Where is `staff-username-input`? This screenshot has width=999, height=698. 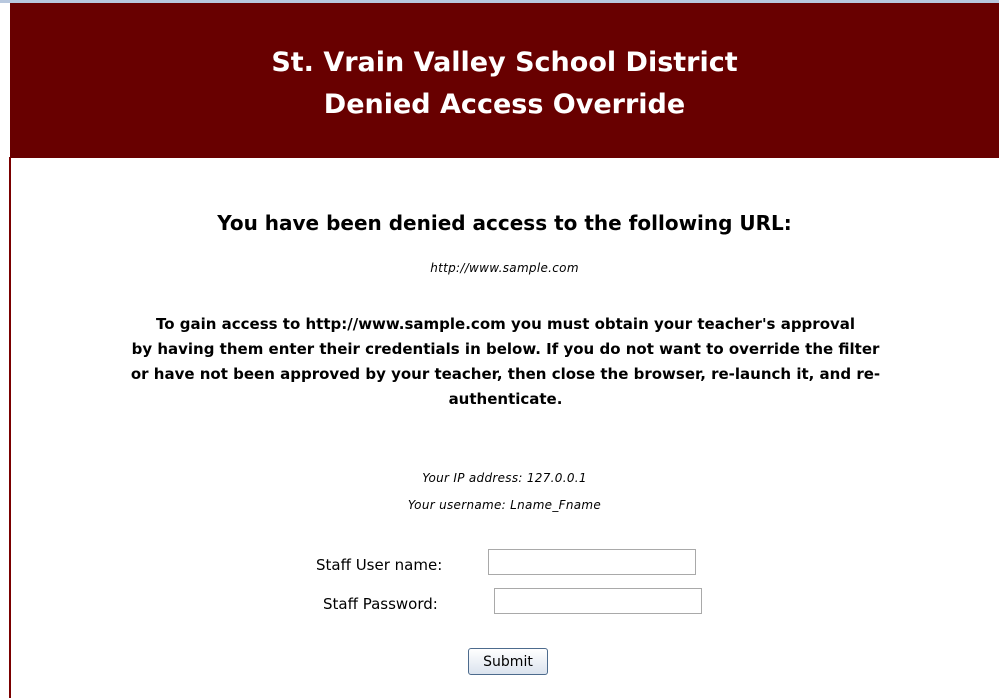 staff-username-input is located at coordinates (592, 562).